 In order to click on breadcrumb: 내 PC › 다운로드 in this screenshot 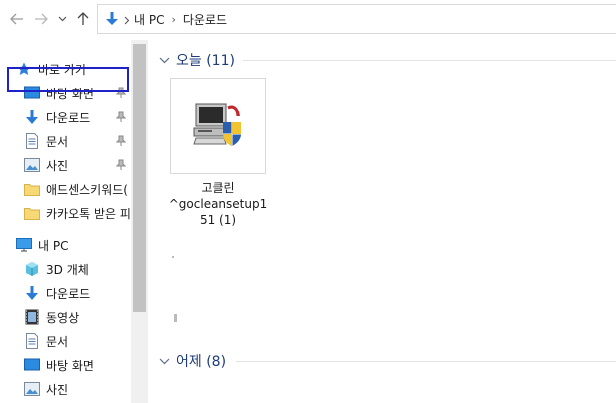, I will do `click(180, 19)`.